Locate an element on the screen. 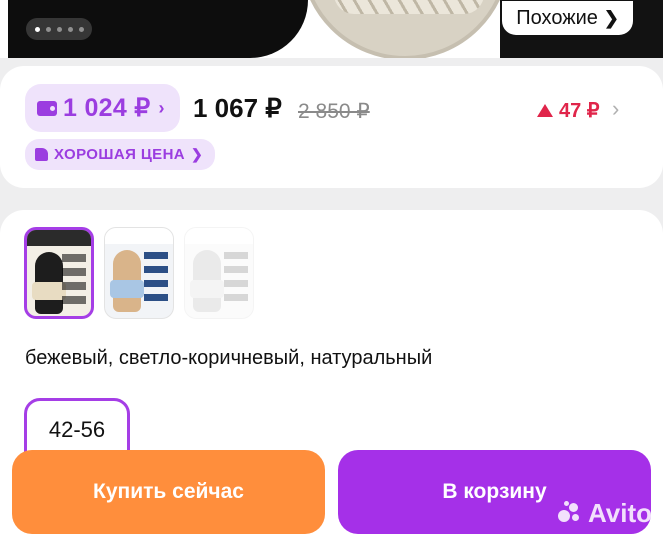  wallet-price: 1 024 ₽ is located at coordinates (107, 108).